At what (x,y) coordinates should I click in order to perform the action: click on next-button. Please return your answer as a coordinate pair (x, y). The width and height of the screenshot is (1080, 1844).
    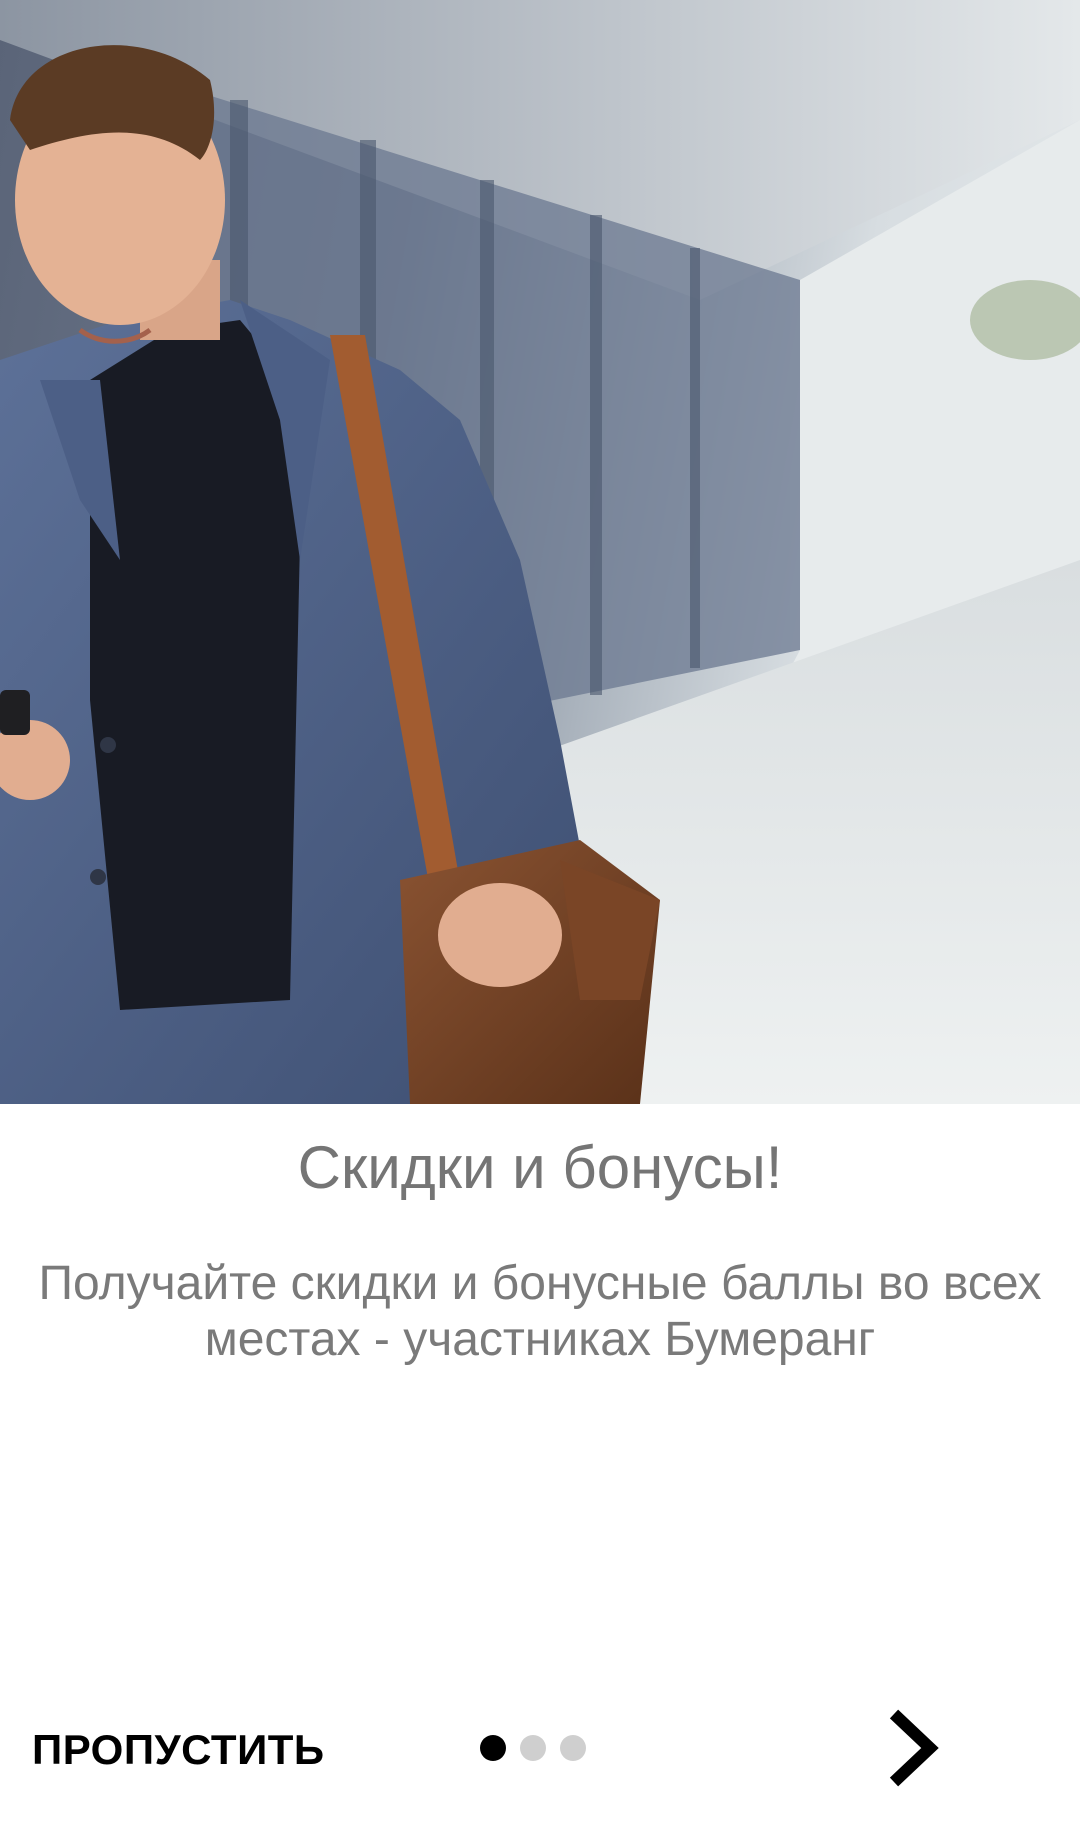
    Looking at the image, I should click on (912, 1748).